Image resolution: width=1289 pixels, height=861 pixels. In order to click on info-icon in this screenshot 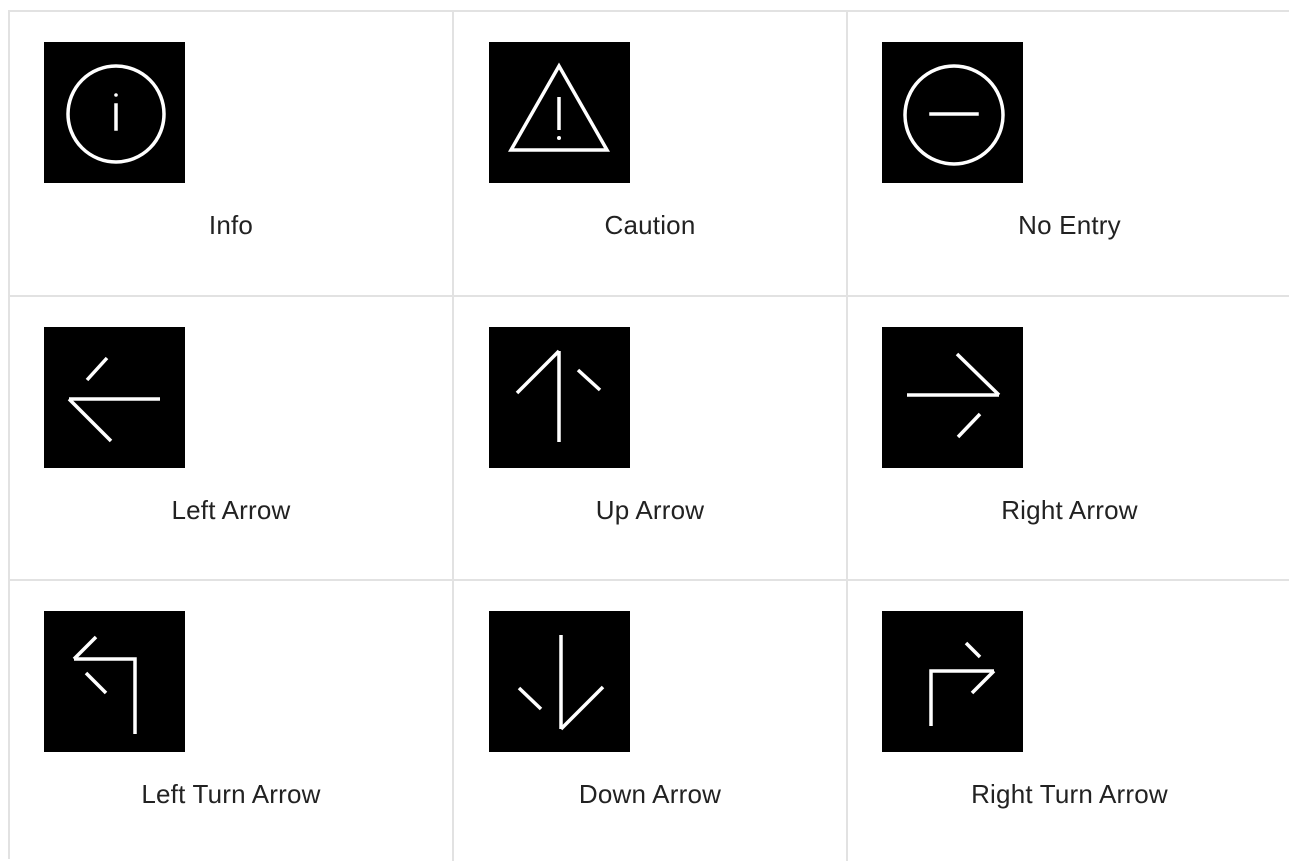, I will do `click(114, 112)`.